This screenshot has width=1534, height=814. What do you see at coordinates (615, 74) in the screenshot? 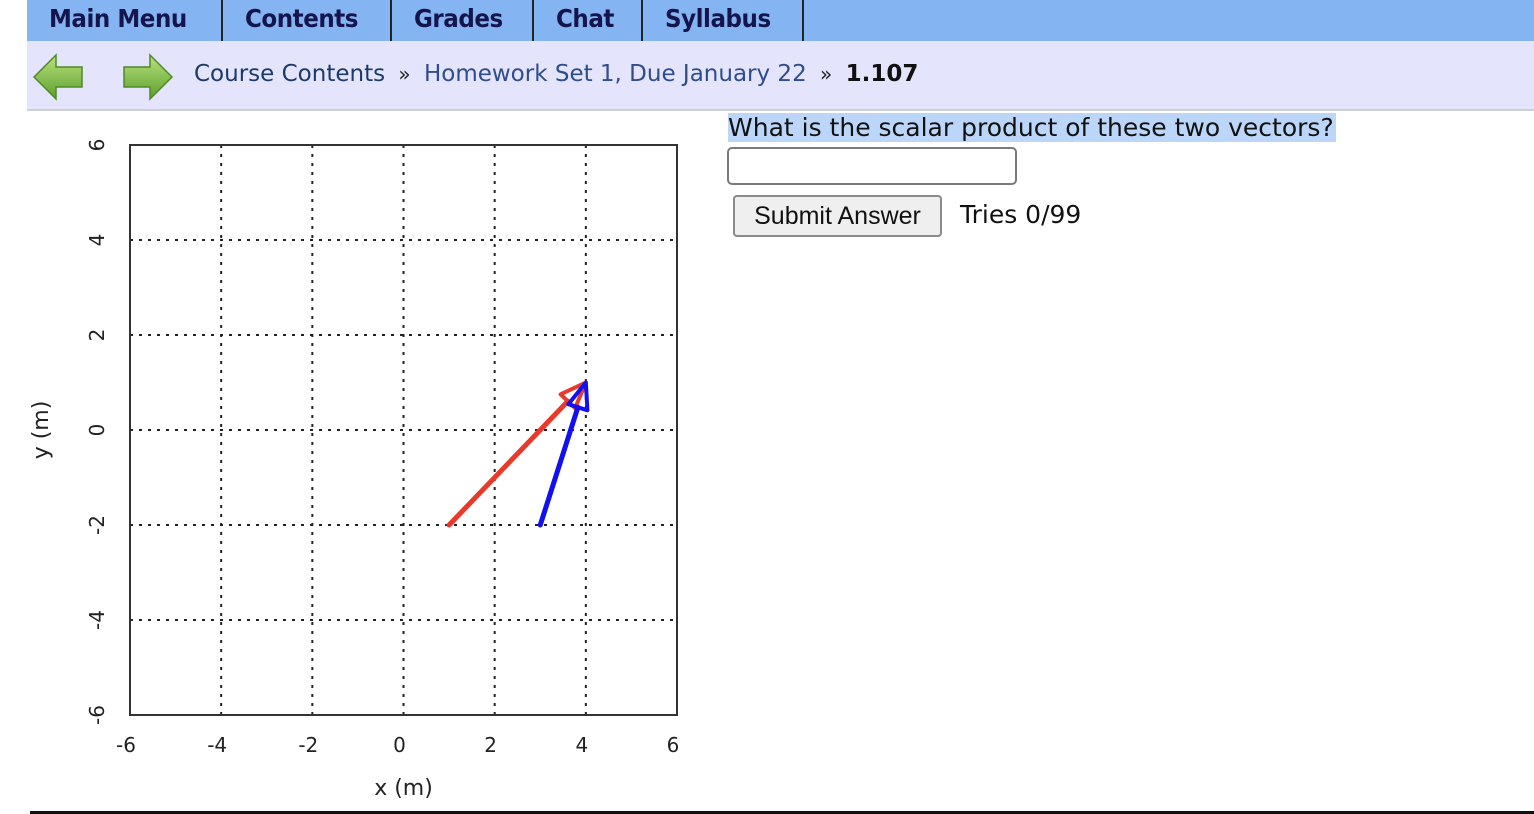
I see `breadcrumb-homework-set: Homework Set 1, Due January 22` at bounding box center [615, 74].